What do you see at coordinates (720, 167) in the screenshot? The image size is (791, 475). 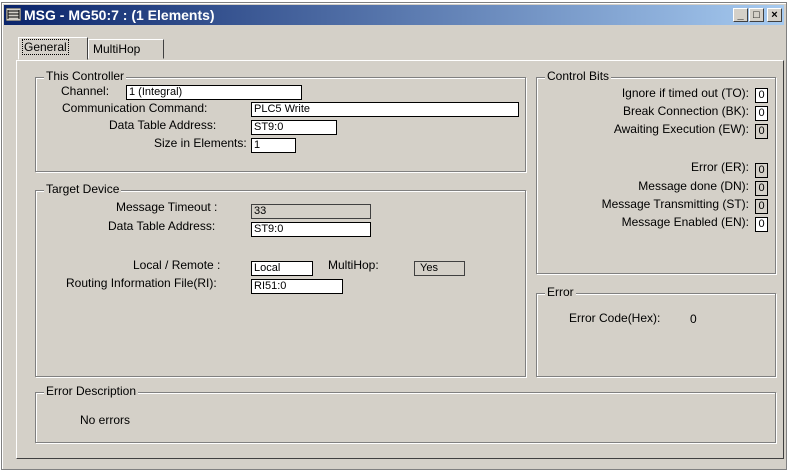 I see `bit-er-label: Error (ER):` at bounding box center [720, 167].